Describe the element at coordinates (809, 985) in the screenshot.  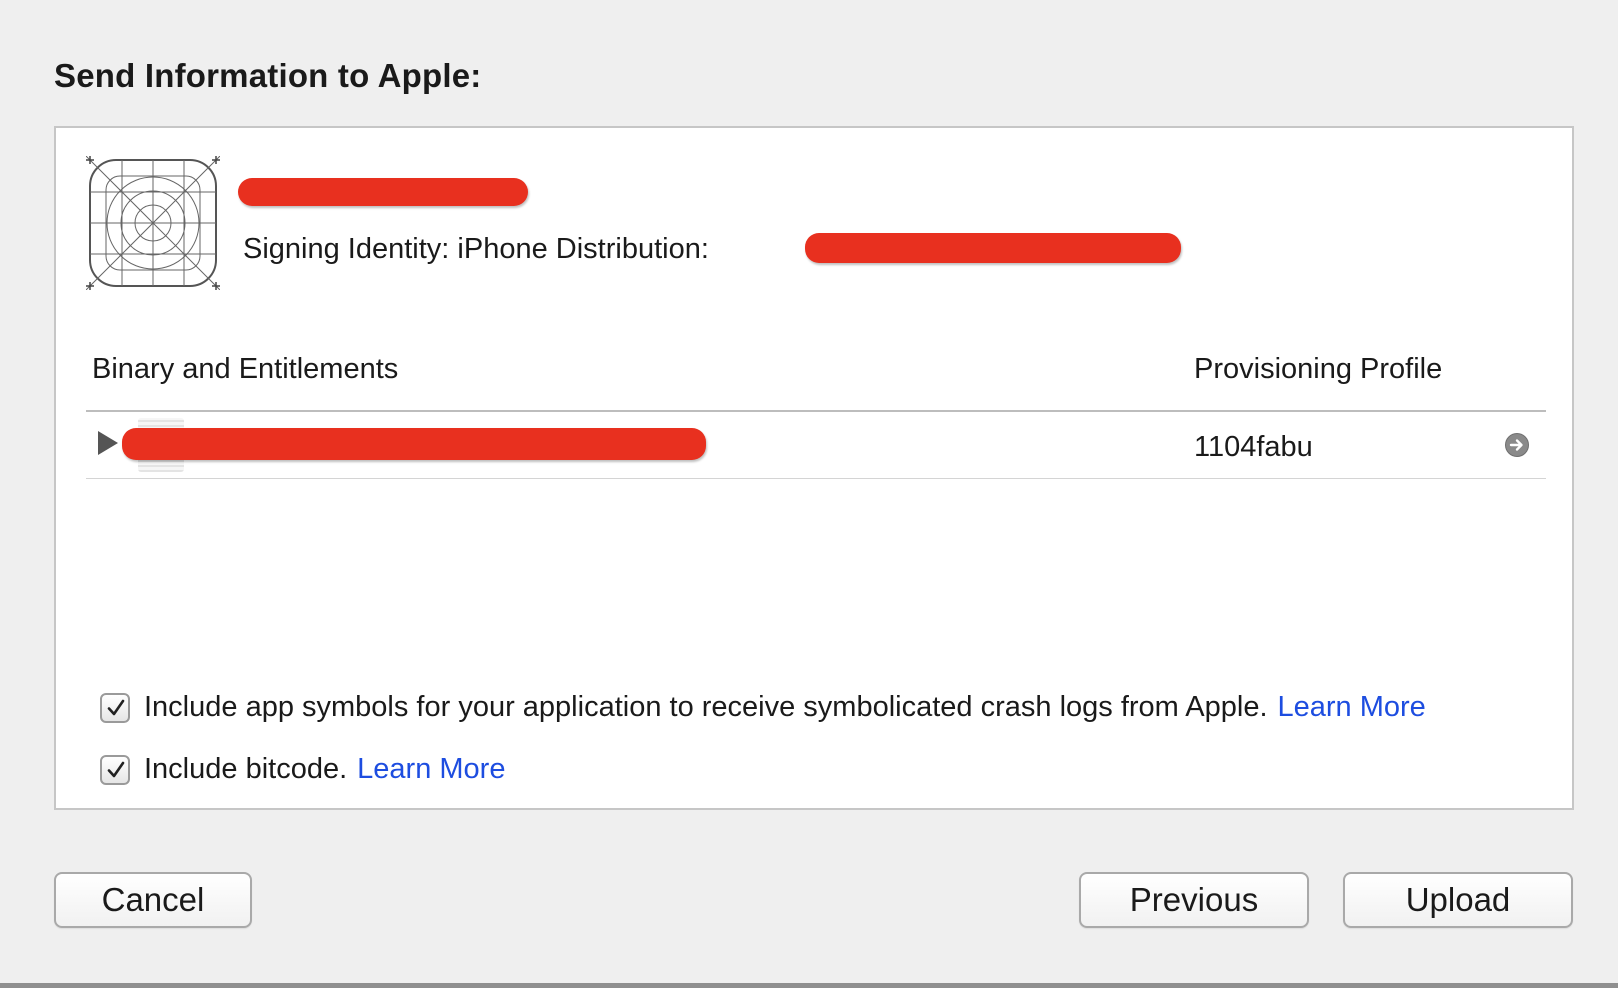
I see `window-bottom-edge` at that location.